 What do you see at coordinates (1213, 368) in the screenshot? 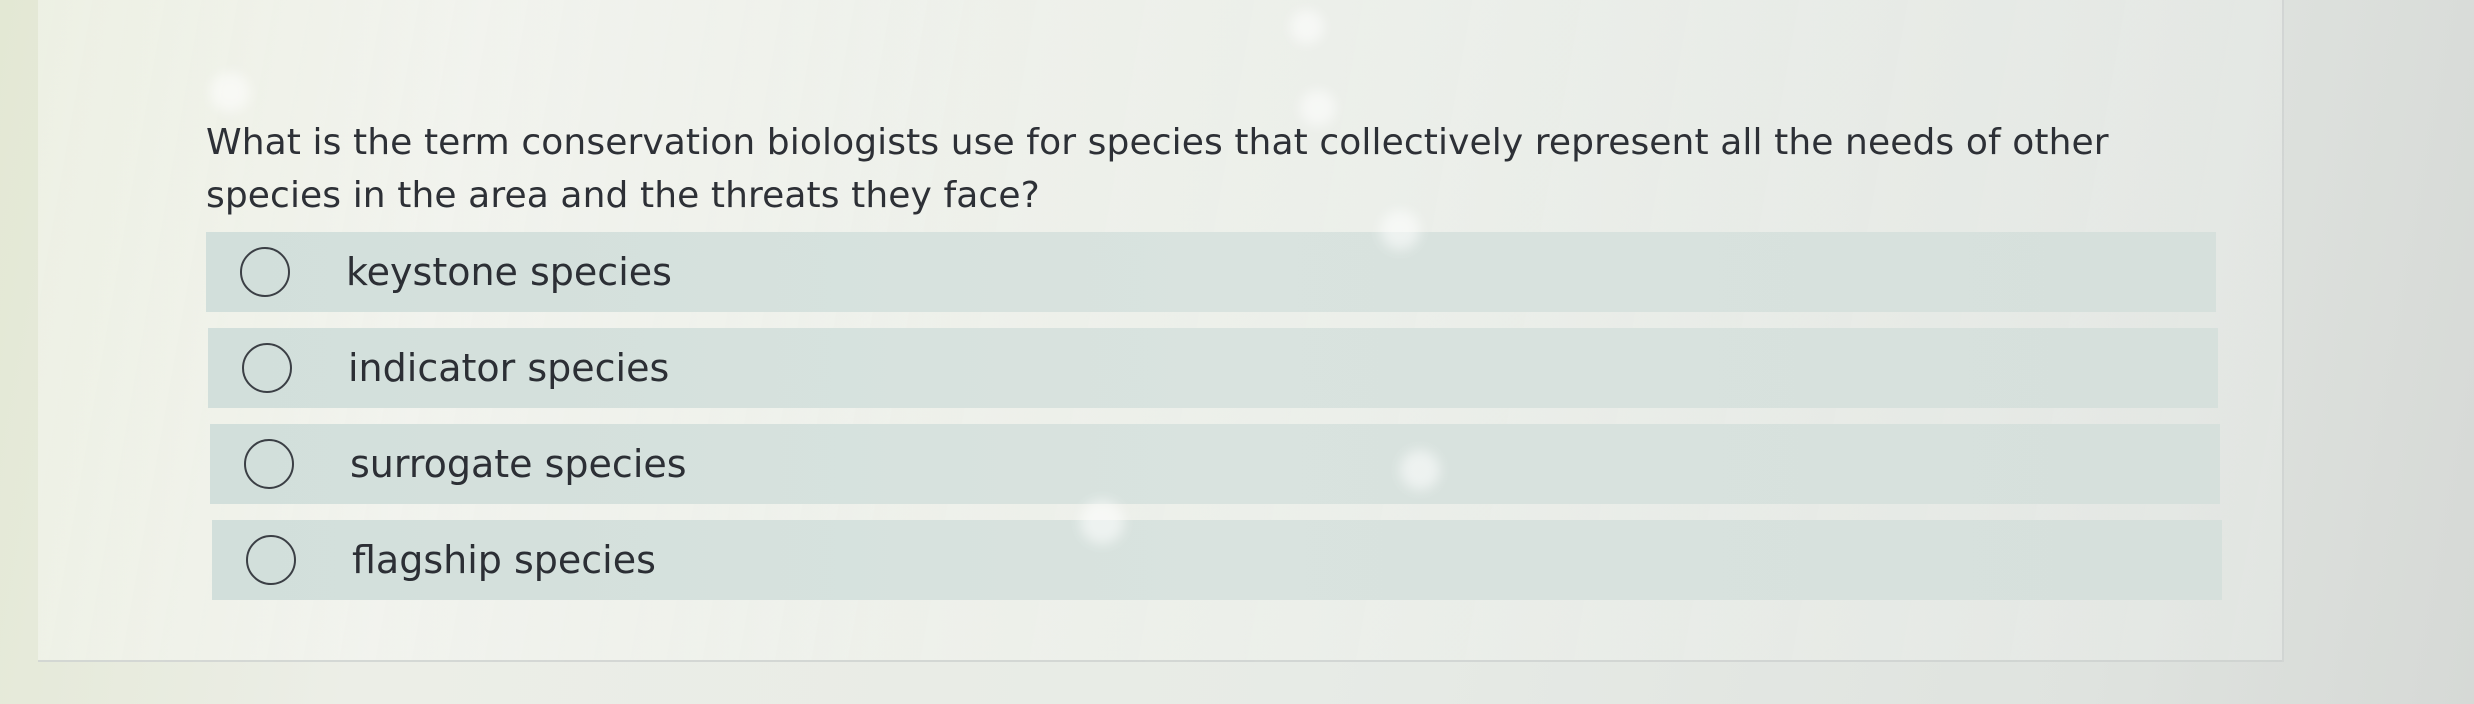
I see `option-indicator-species: indicator species` at bounding box center [1213, 368].